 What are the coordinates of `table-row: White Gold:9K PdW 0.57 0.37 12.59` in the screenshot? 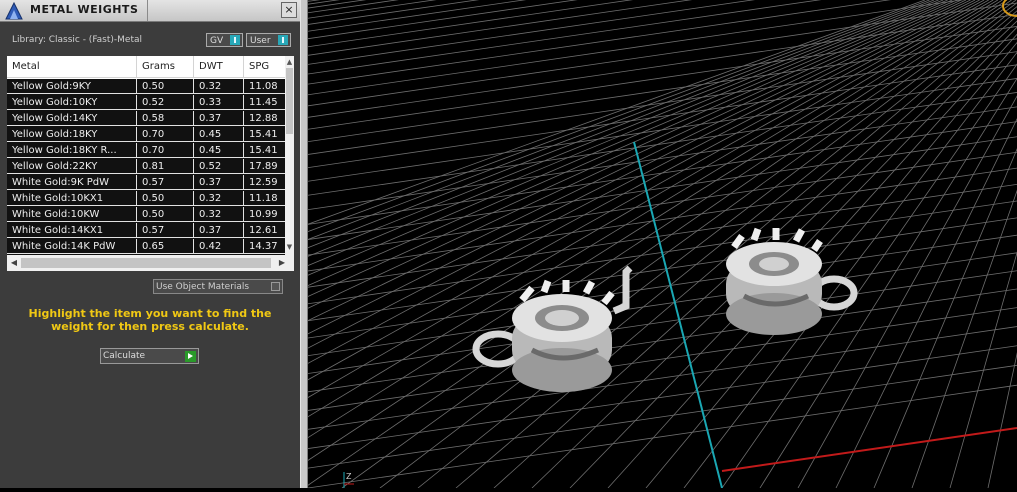 It's located at (146, 182).